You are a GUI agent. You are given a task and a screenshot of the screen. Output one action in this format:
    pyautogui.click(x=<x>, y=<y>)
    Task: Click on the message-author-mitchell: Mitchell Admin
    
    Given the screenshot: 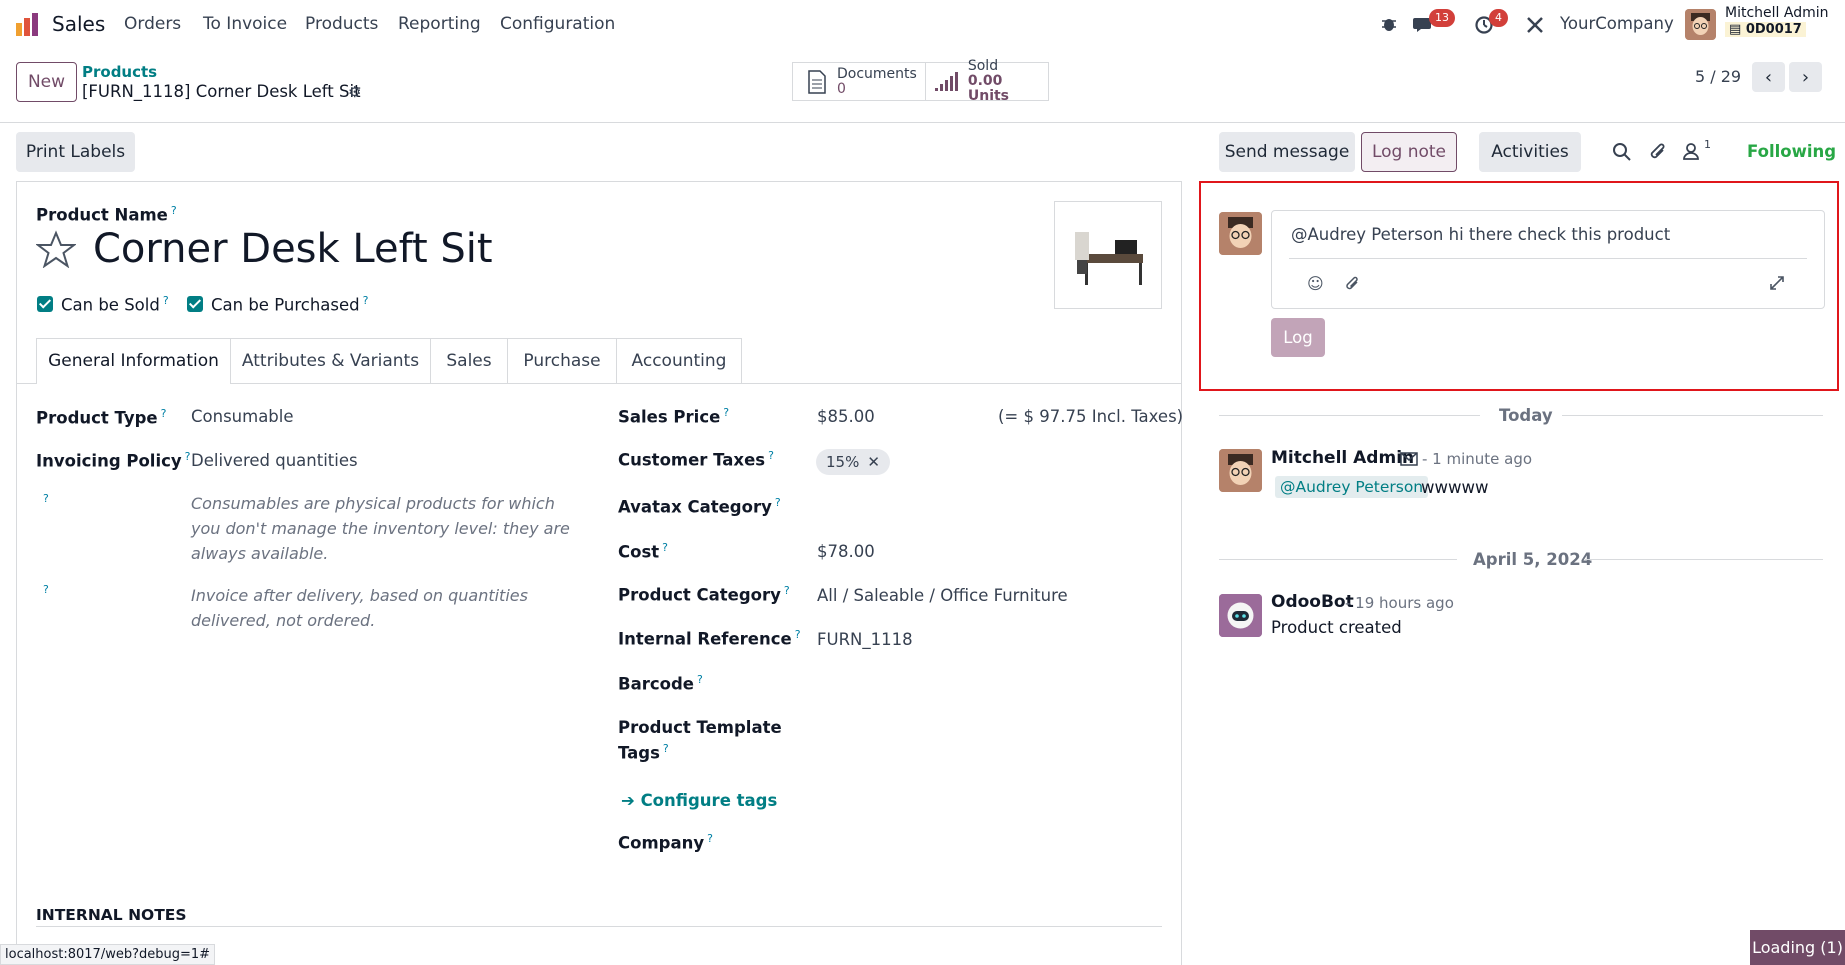 What is the action you would take?
    pyautogui.click(x=1342, y=458)
    